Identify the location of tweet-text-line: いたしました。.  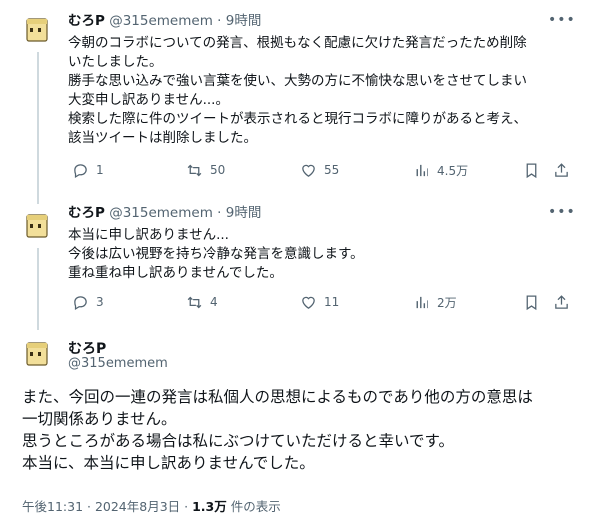
(115, 62).